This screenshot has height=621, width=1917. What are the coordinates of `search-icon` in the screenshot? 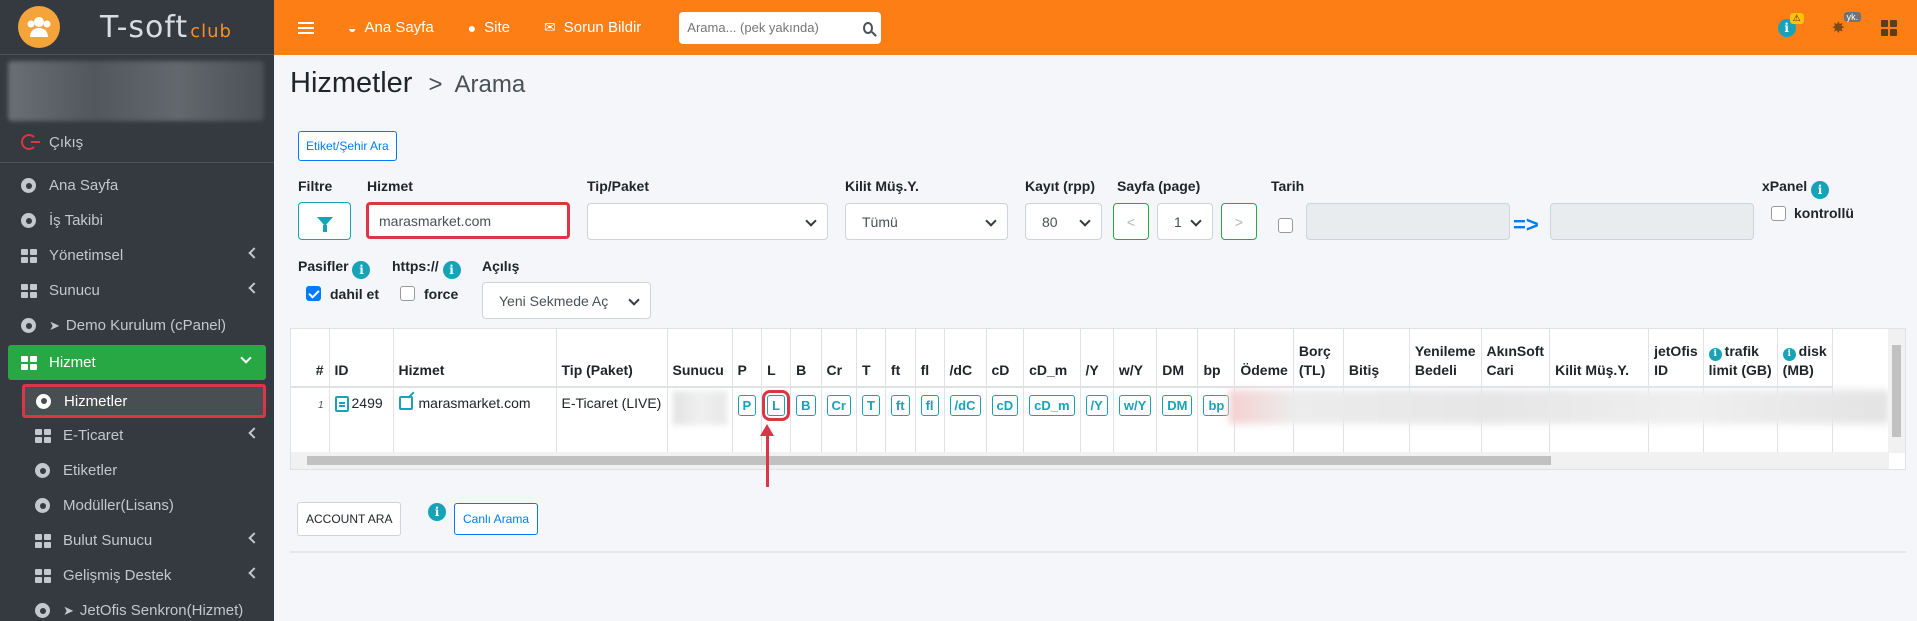 It's located at (868, 27).